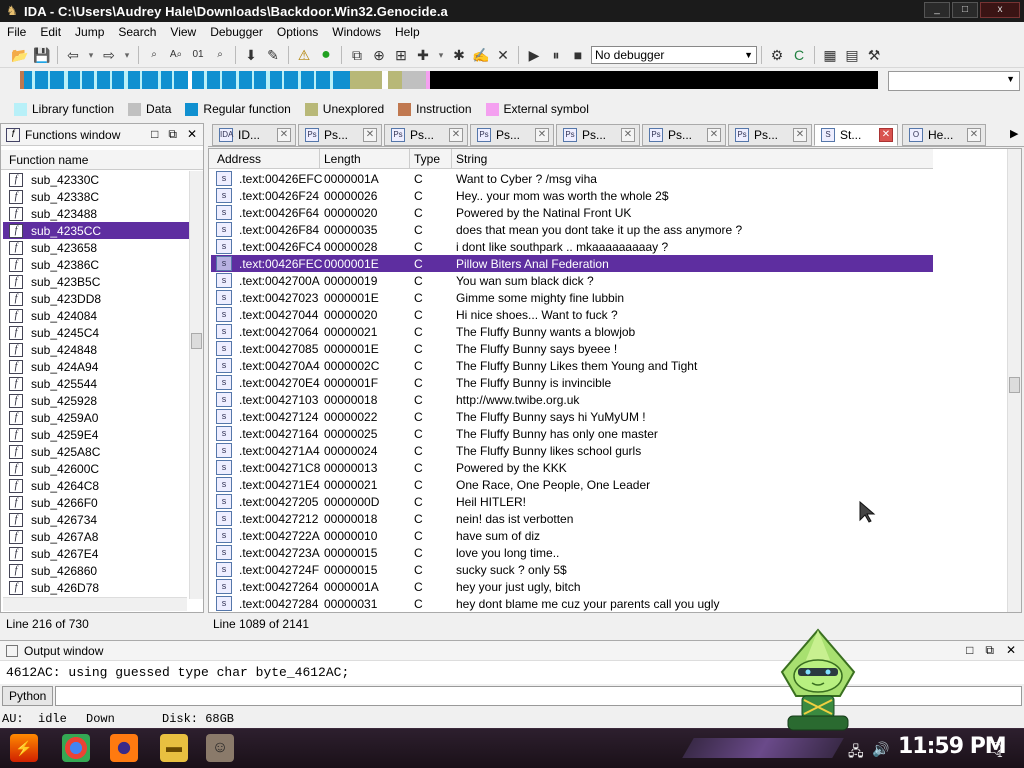 The image size is (1024, 768). I want to click on file-explorer-icon: ▬, so click(174, 748).